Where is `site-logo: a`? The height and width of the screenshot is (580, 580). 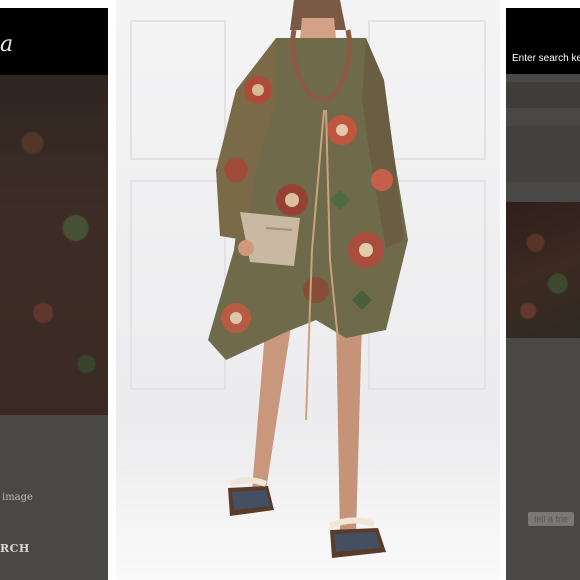
site-logo: a is located at coordinates (6, 44).